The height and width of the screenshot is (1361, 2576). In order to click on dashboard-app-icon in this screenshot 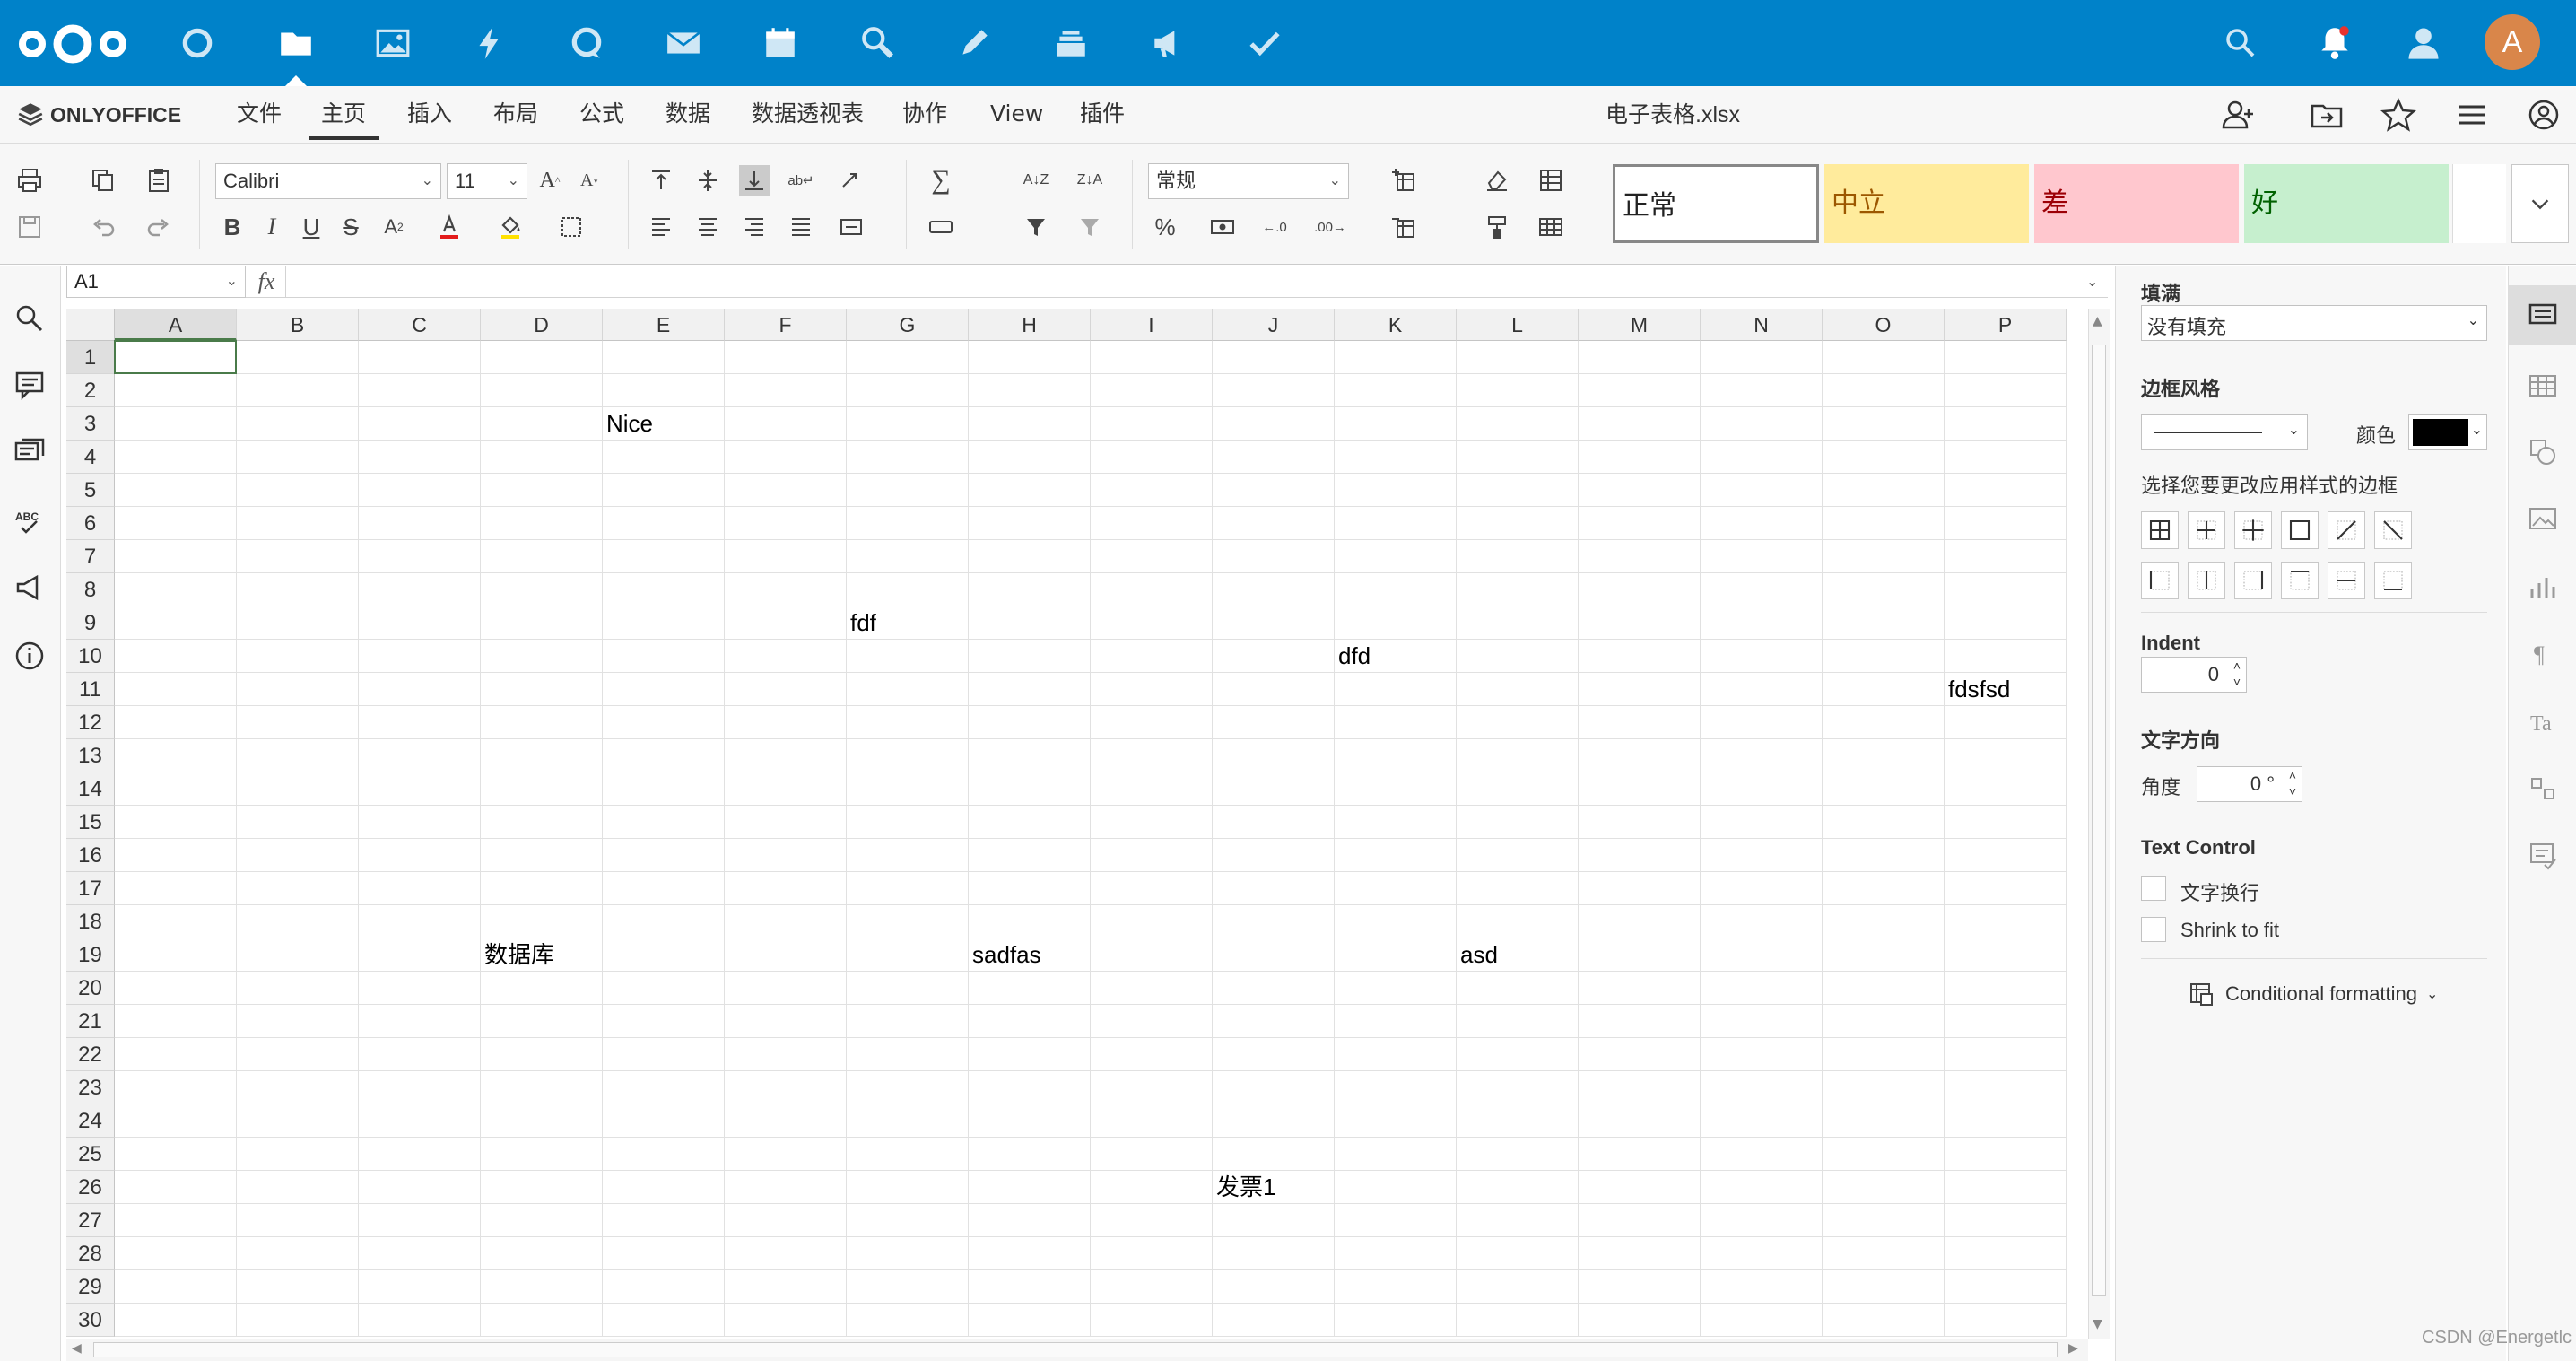, I will do `click(197, 43)`.